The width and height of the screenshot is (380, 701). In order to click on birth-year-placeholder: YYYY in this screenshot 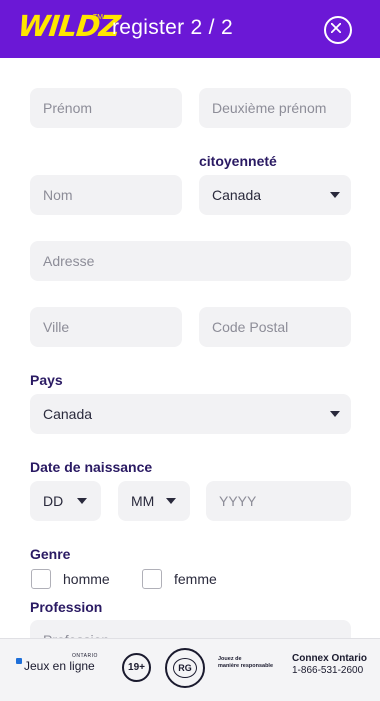, I will do `click(238, 501)`.